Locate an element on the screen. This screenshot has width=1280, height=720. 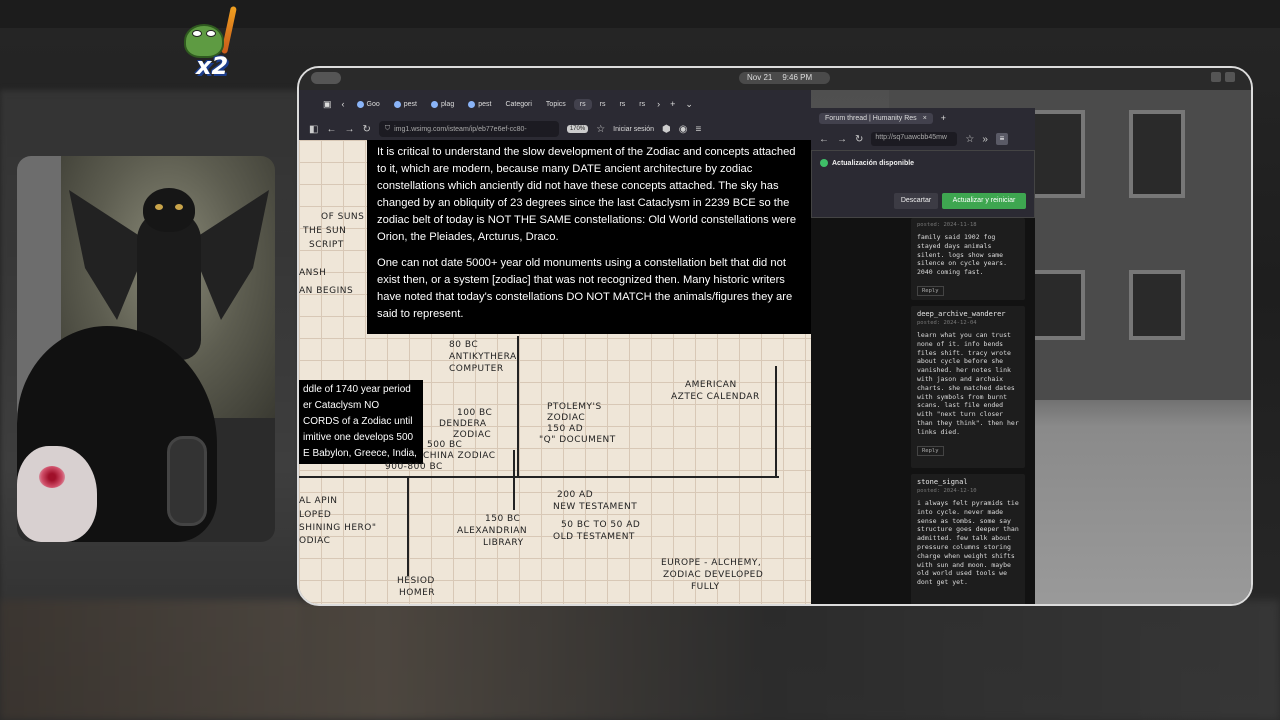
overflow-icon: » is located at coordinates (985, 139).